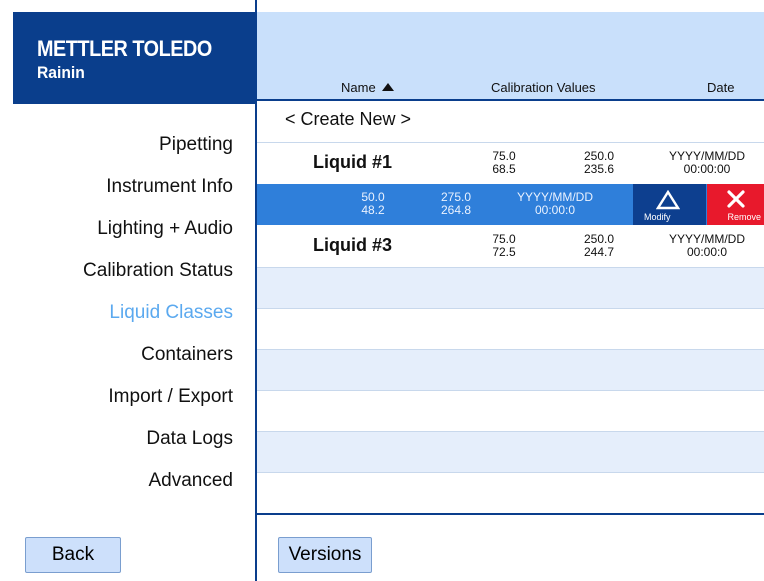 The image size is (764, 581). I want to click on cal-value: 68.5, so click(504, 169).